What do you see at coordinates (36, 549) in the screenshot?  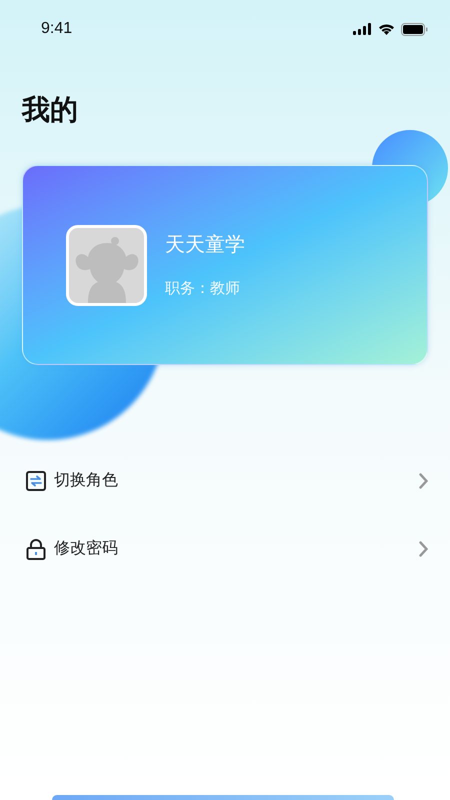 I see `lock-icon` at bounding box center [36, 549].